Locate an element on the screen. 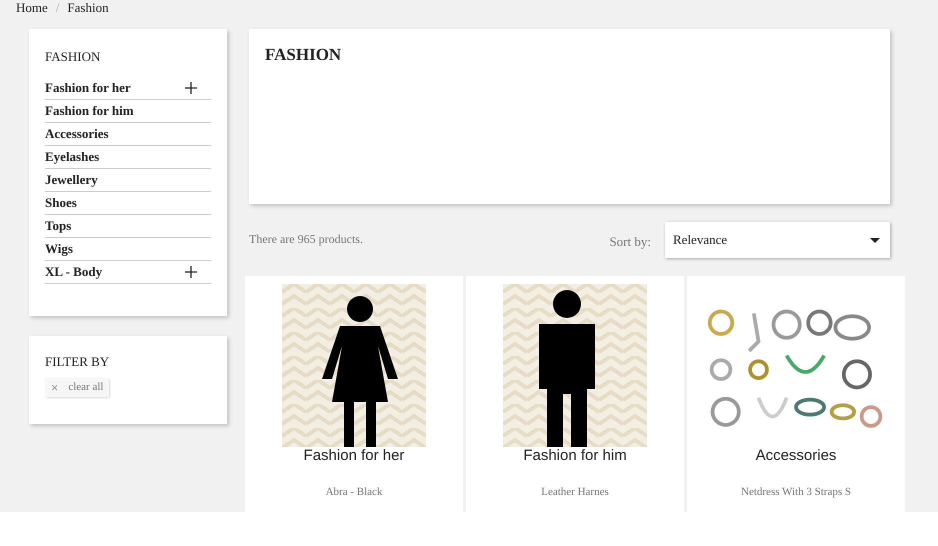  breadcrumb-link: Home is located at coordinates (32, 8).